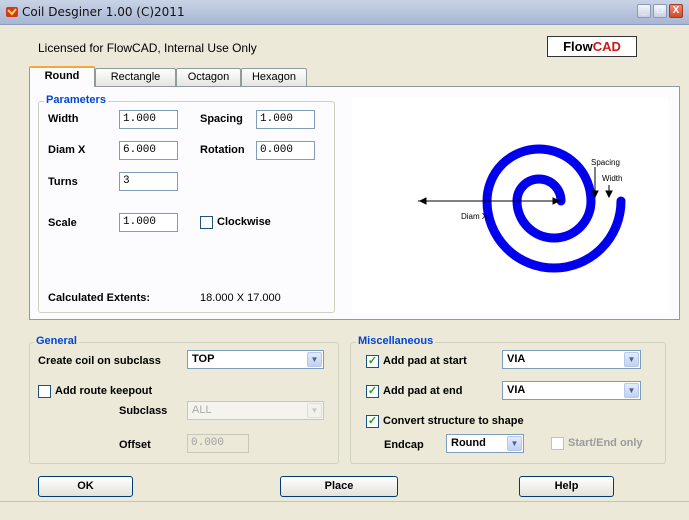  I want to click on subclass-select-value: TOP, so click(203, 359).